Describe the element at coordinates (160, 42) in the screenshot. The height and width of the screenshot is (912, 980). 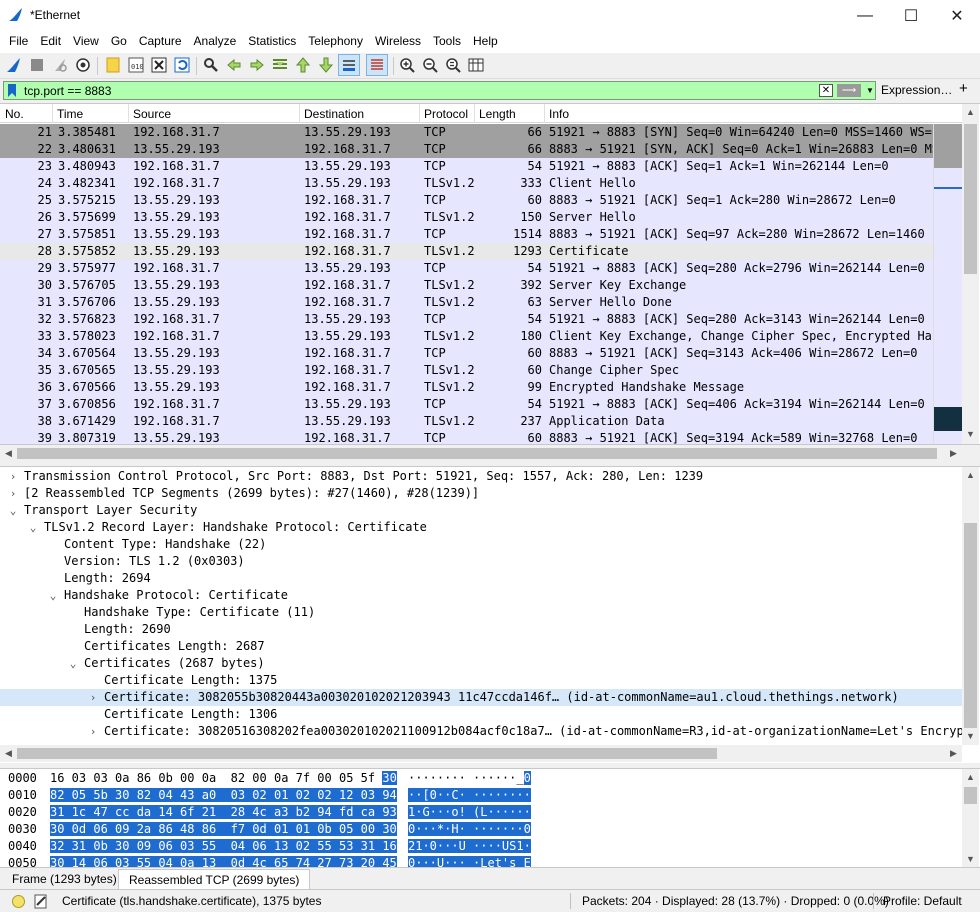
I see `menu-capture: Capture` at that location.